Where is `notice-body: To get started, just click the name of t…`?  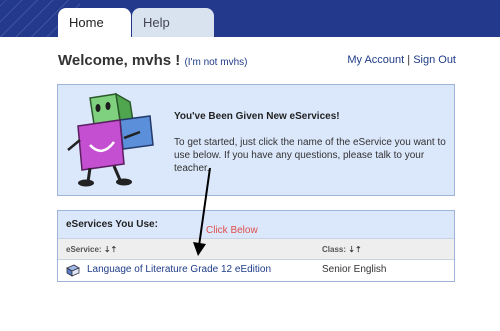 notice-body: To get started, just click the name of t… is located at coordinates (310, 155).